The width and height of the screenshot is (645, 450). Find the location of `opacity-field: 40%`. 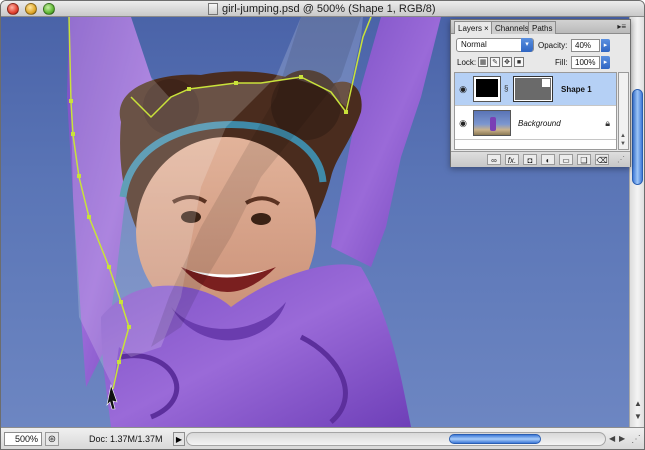

opacity-field: 40% is located at coordinates (585, 45).